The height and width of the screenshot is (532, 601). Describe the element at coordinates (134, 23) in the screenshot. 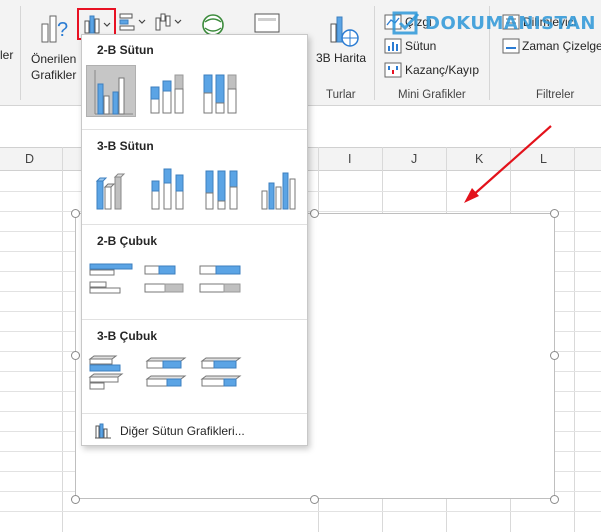

I see `bar-chart-dropdown-icon` at that location.